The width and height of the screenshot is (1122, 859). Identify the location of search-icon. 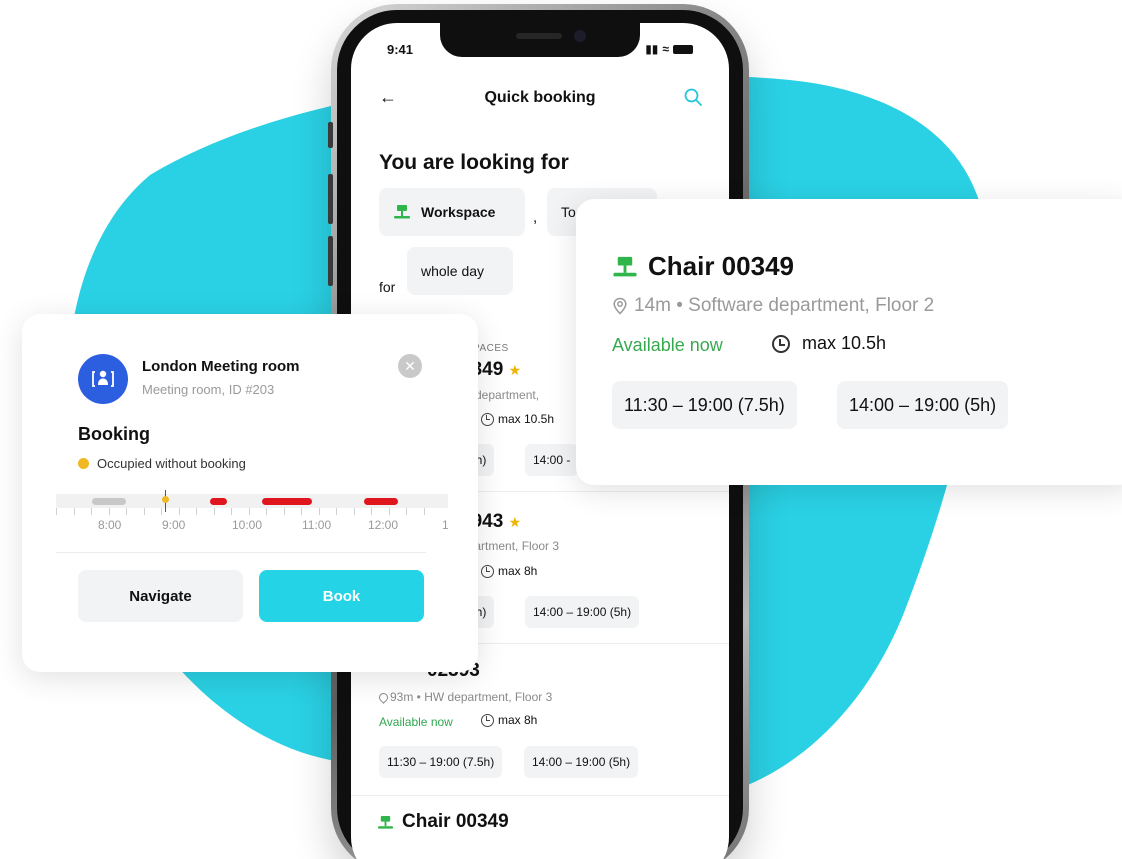
(693, 97).